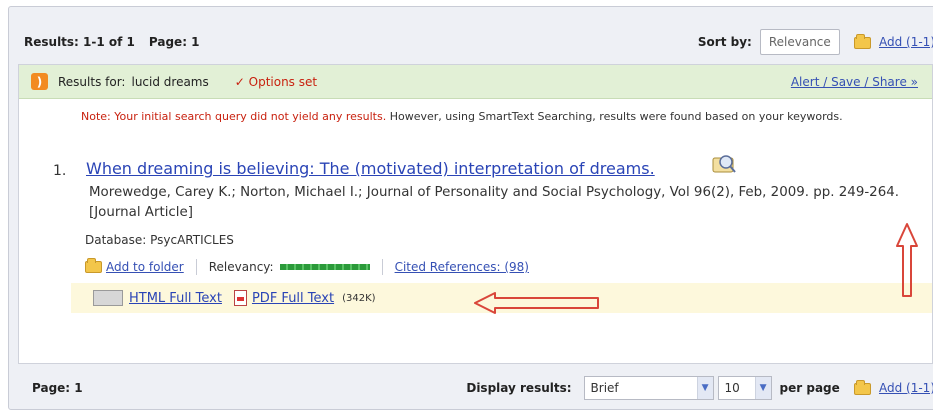  What do you see at coordinates (108, 298) in the screenshot?
I see `html-page-icon` at bounding box center [108, 298].